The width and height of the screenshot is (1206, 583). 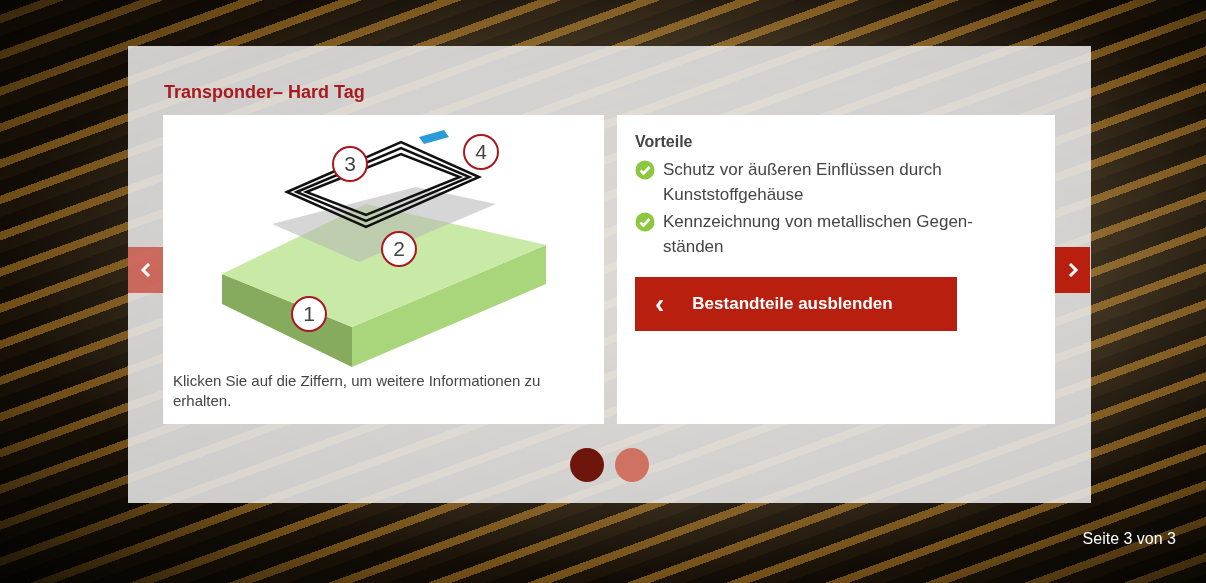 What do you see at coordinates (818, 234) in the screenshot?
I see `advantage-text: Kennzeichnung von metallischen Gegen-ständen` at bounding box center [818, 234].